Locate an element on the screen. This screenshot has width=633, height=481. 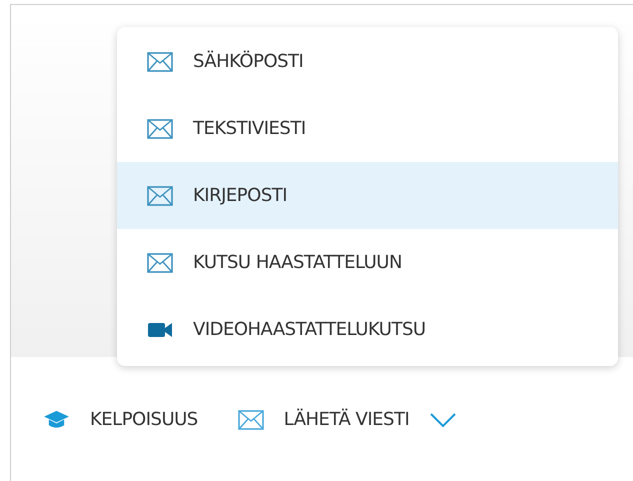
action-button: LÄHETÄ VIESTI is located at coordinates (348, 419).